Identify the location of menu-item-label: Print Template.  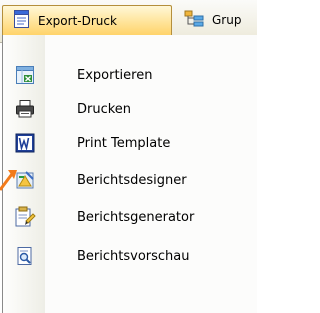
(124, 143).